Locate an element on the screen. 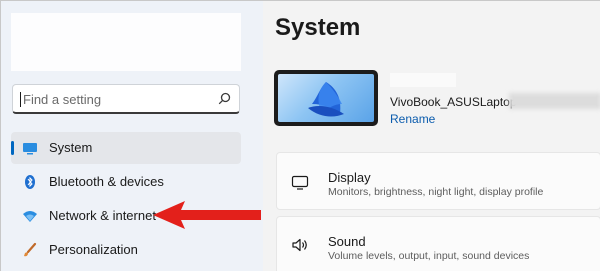  sidebar-item-personalization: Personalization is located at coordinates (126, 250).